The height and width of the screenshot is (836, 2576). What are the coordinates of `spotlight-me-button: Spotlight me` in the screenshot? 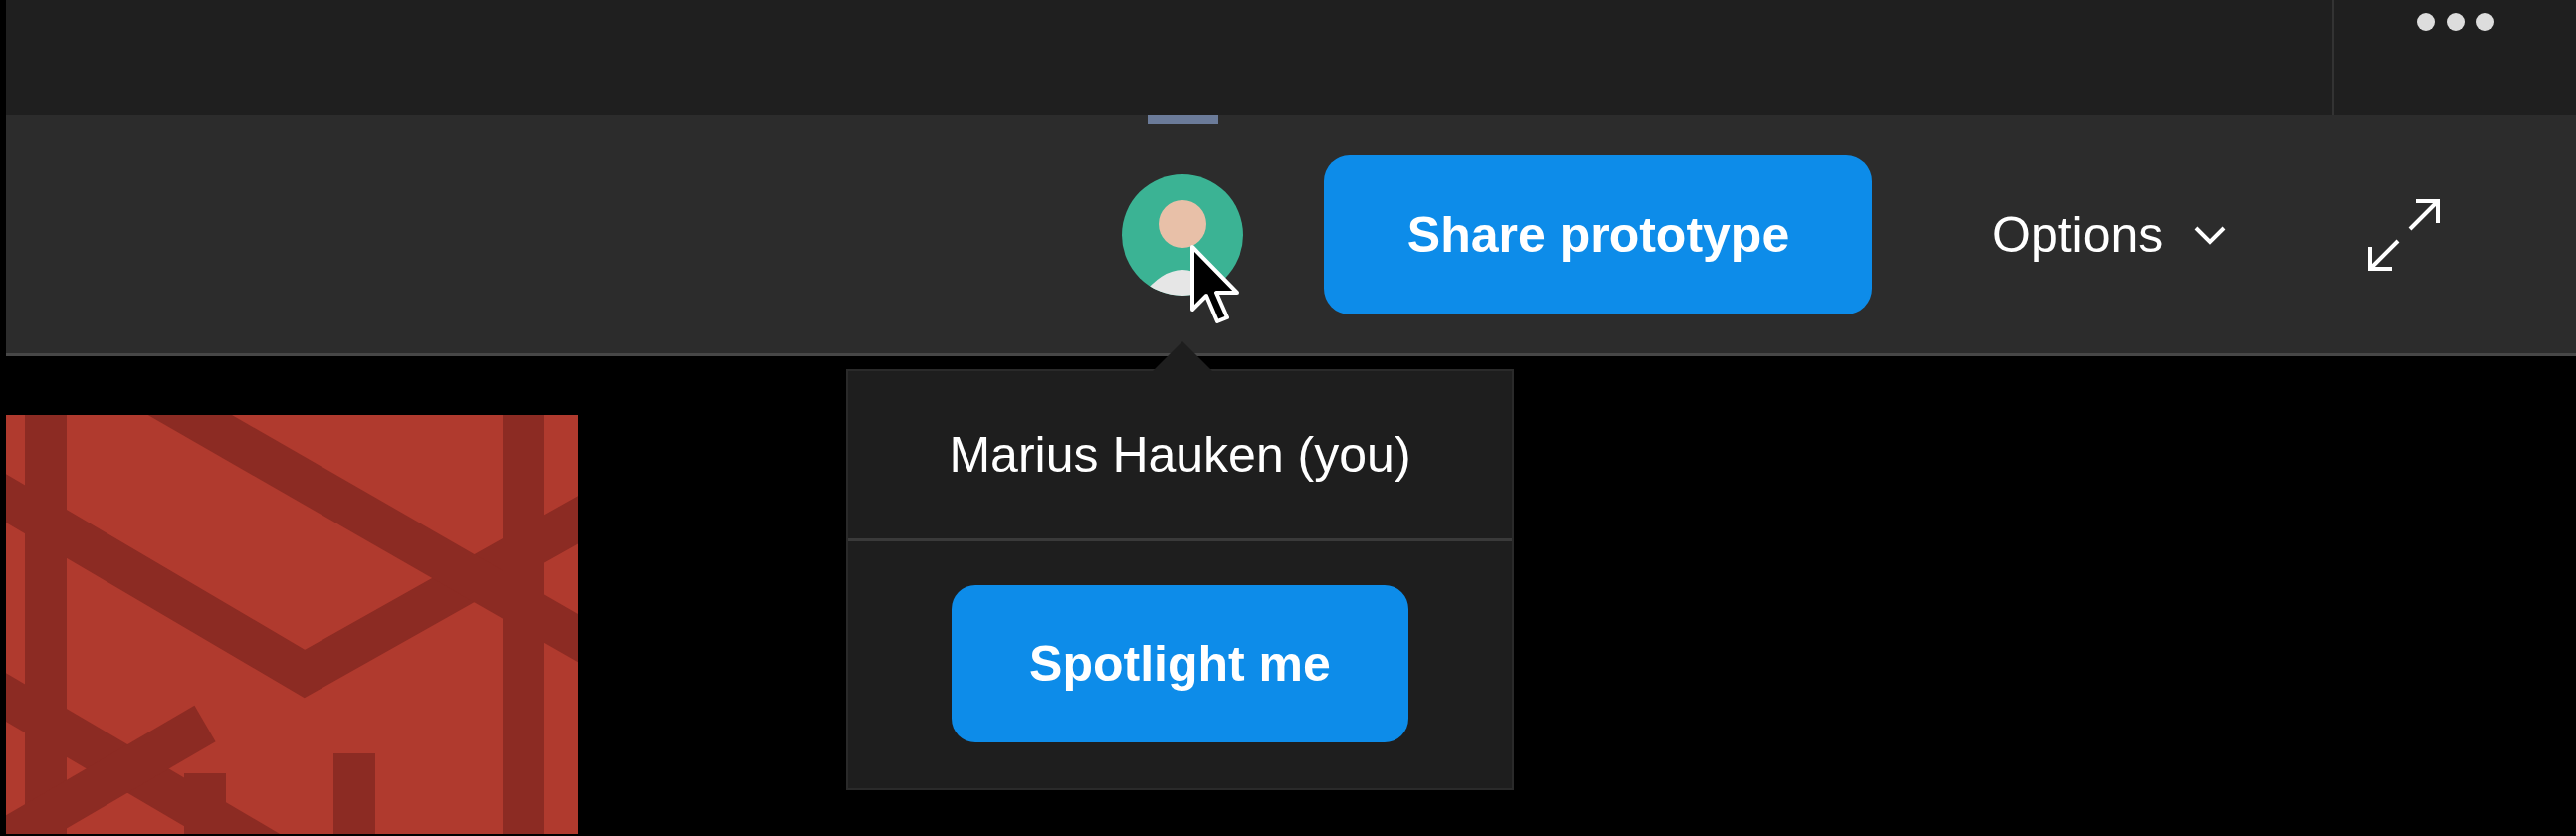 It's located at (1180, 663).